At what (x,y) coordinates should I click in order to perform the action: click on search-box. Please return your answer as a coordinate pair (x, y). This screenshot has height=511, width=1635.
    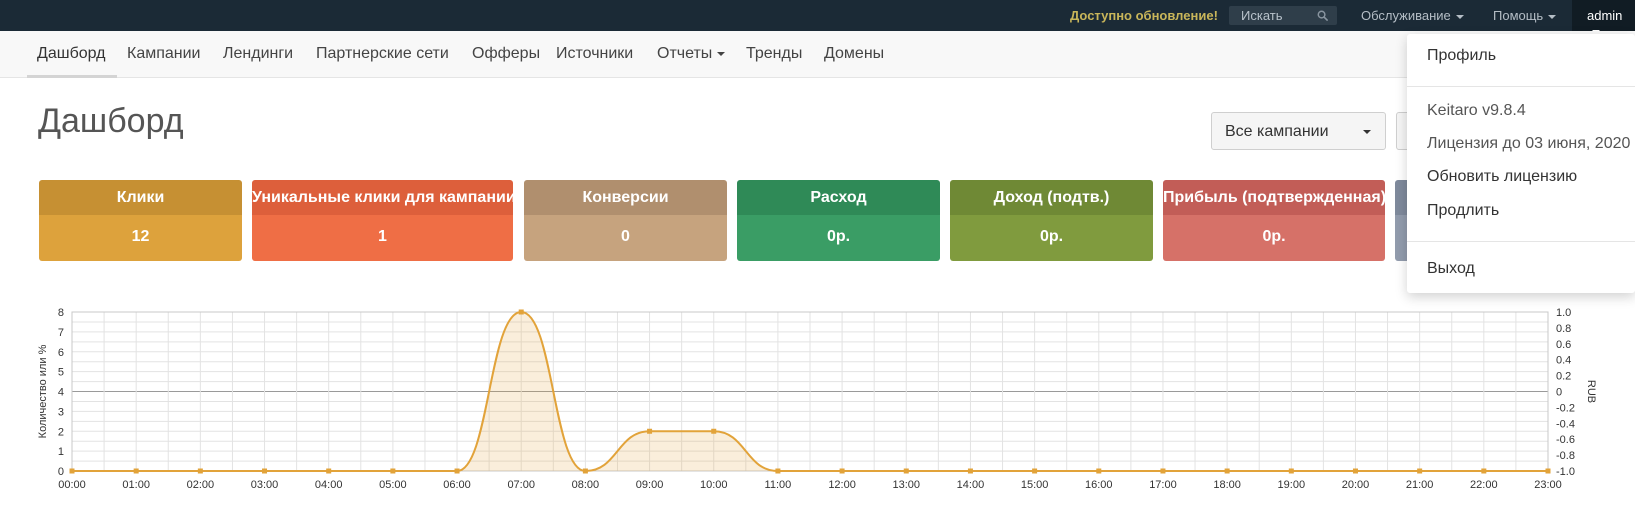
    Looking at the image, I should click on (1283, 15).